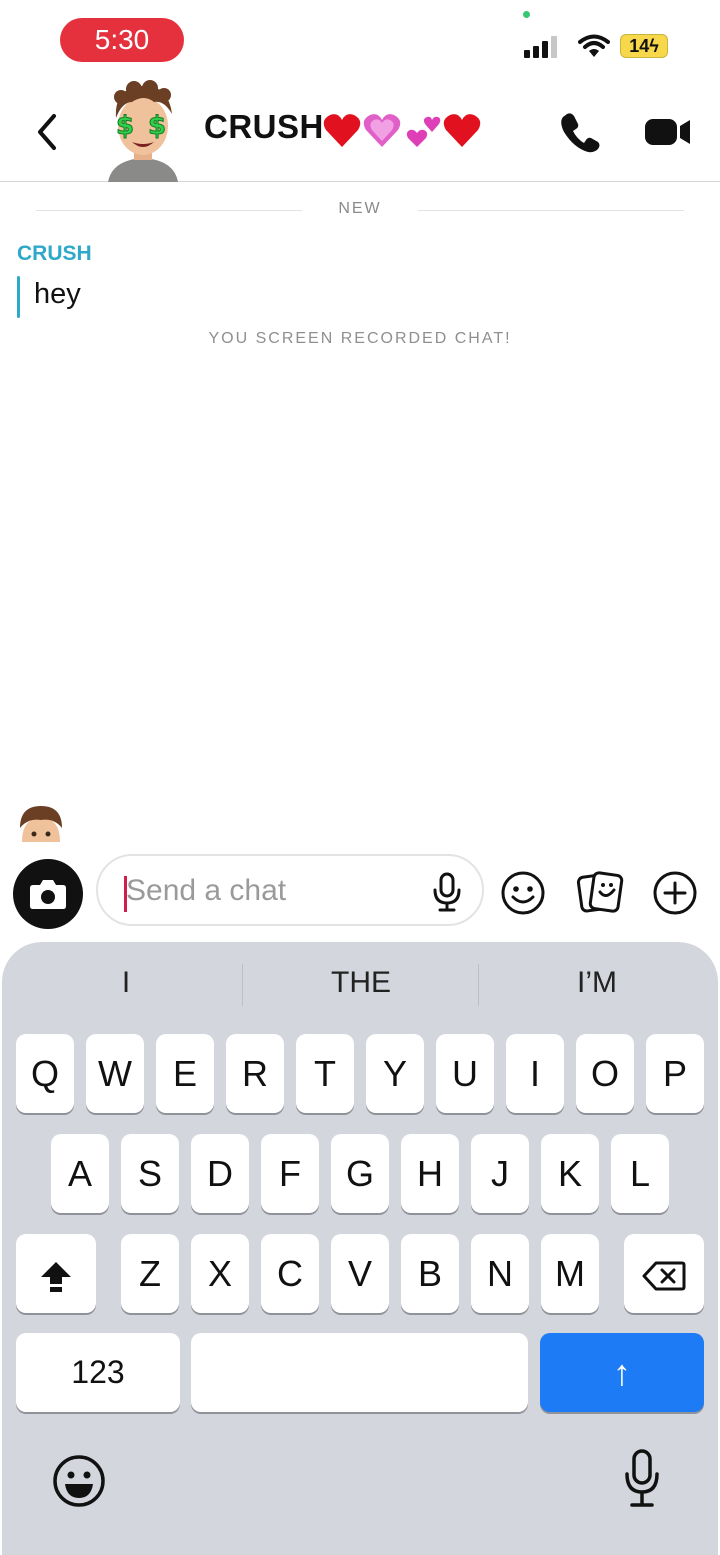 The width and height of the screenshot is (720, 1555). What do you see at coordinates (668, 132) in the screenshot?
I see `video-call-icon` at bounding box center [668, 132].